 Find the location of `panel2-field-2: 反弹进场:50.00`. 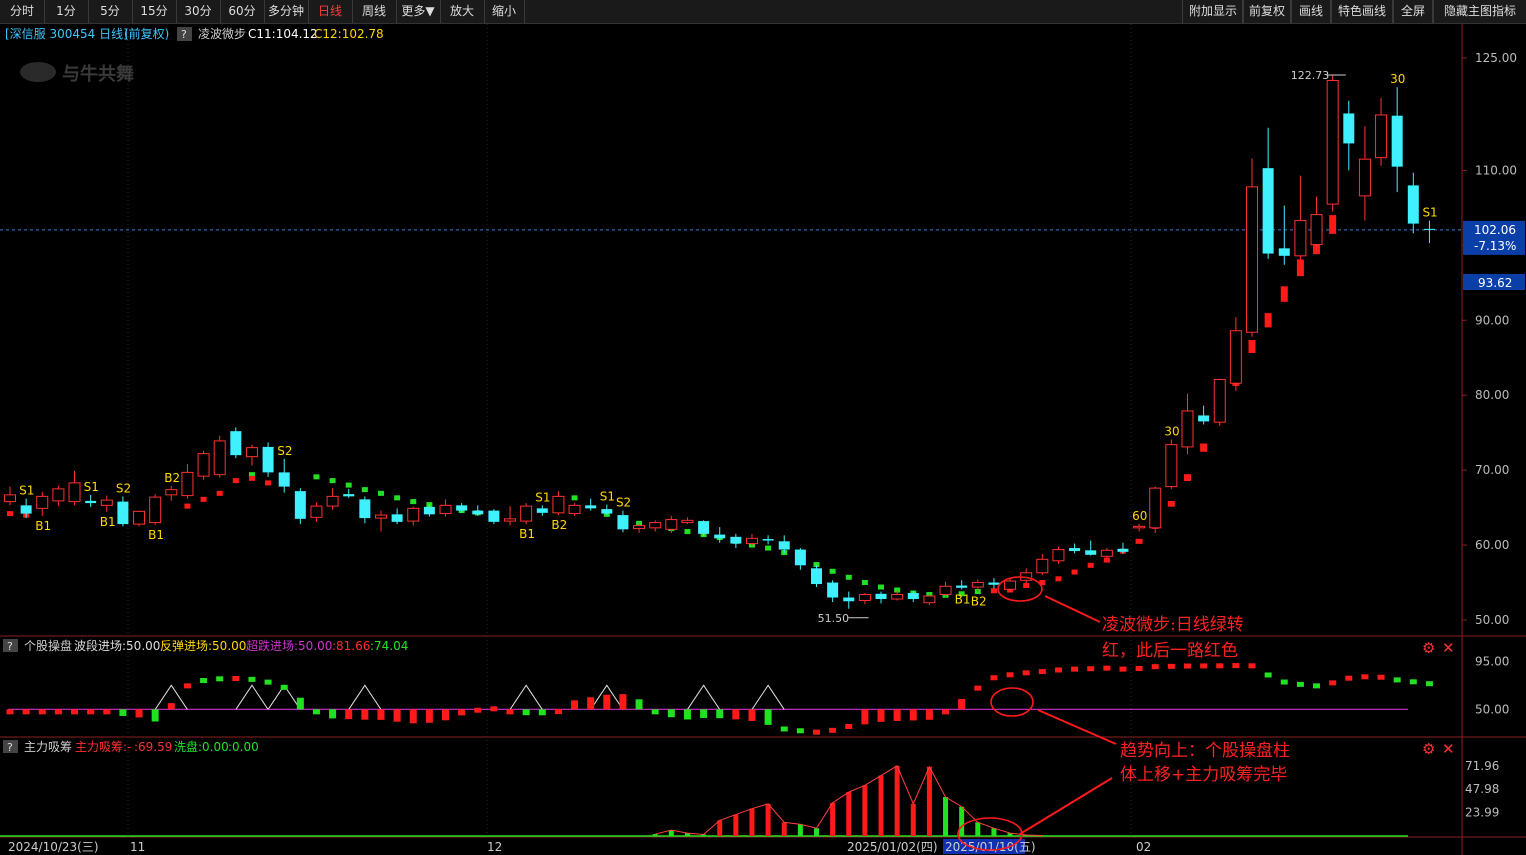

panel2-field-2: 反弹进场:50.00 is located at coordinates (203, 646).